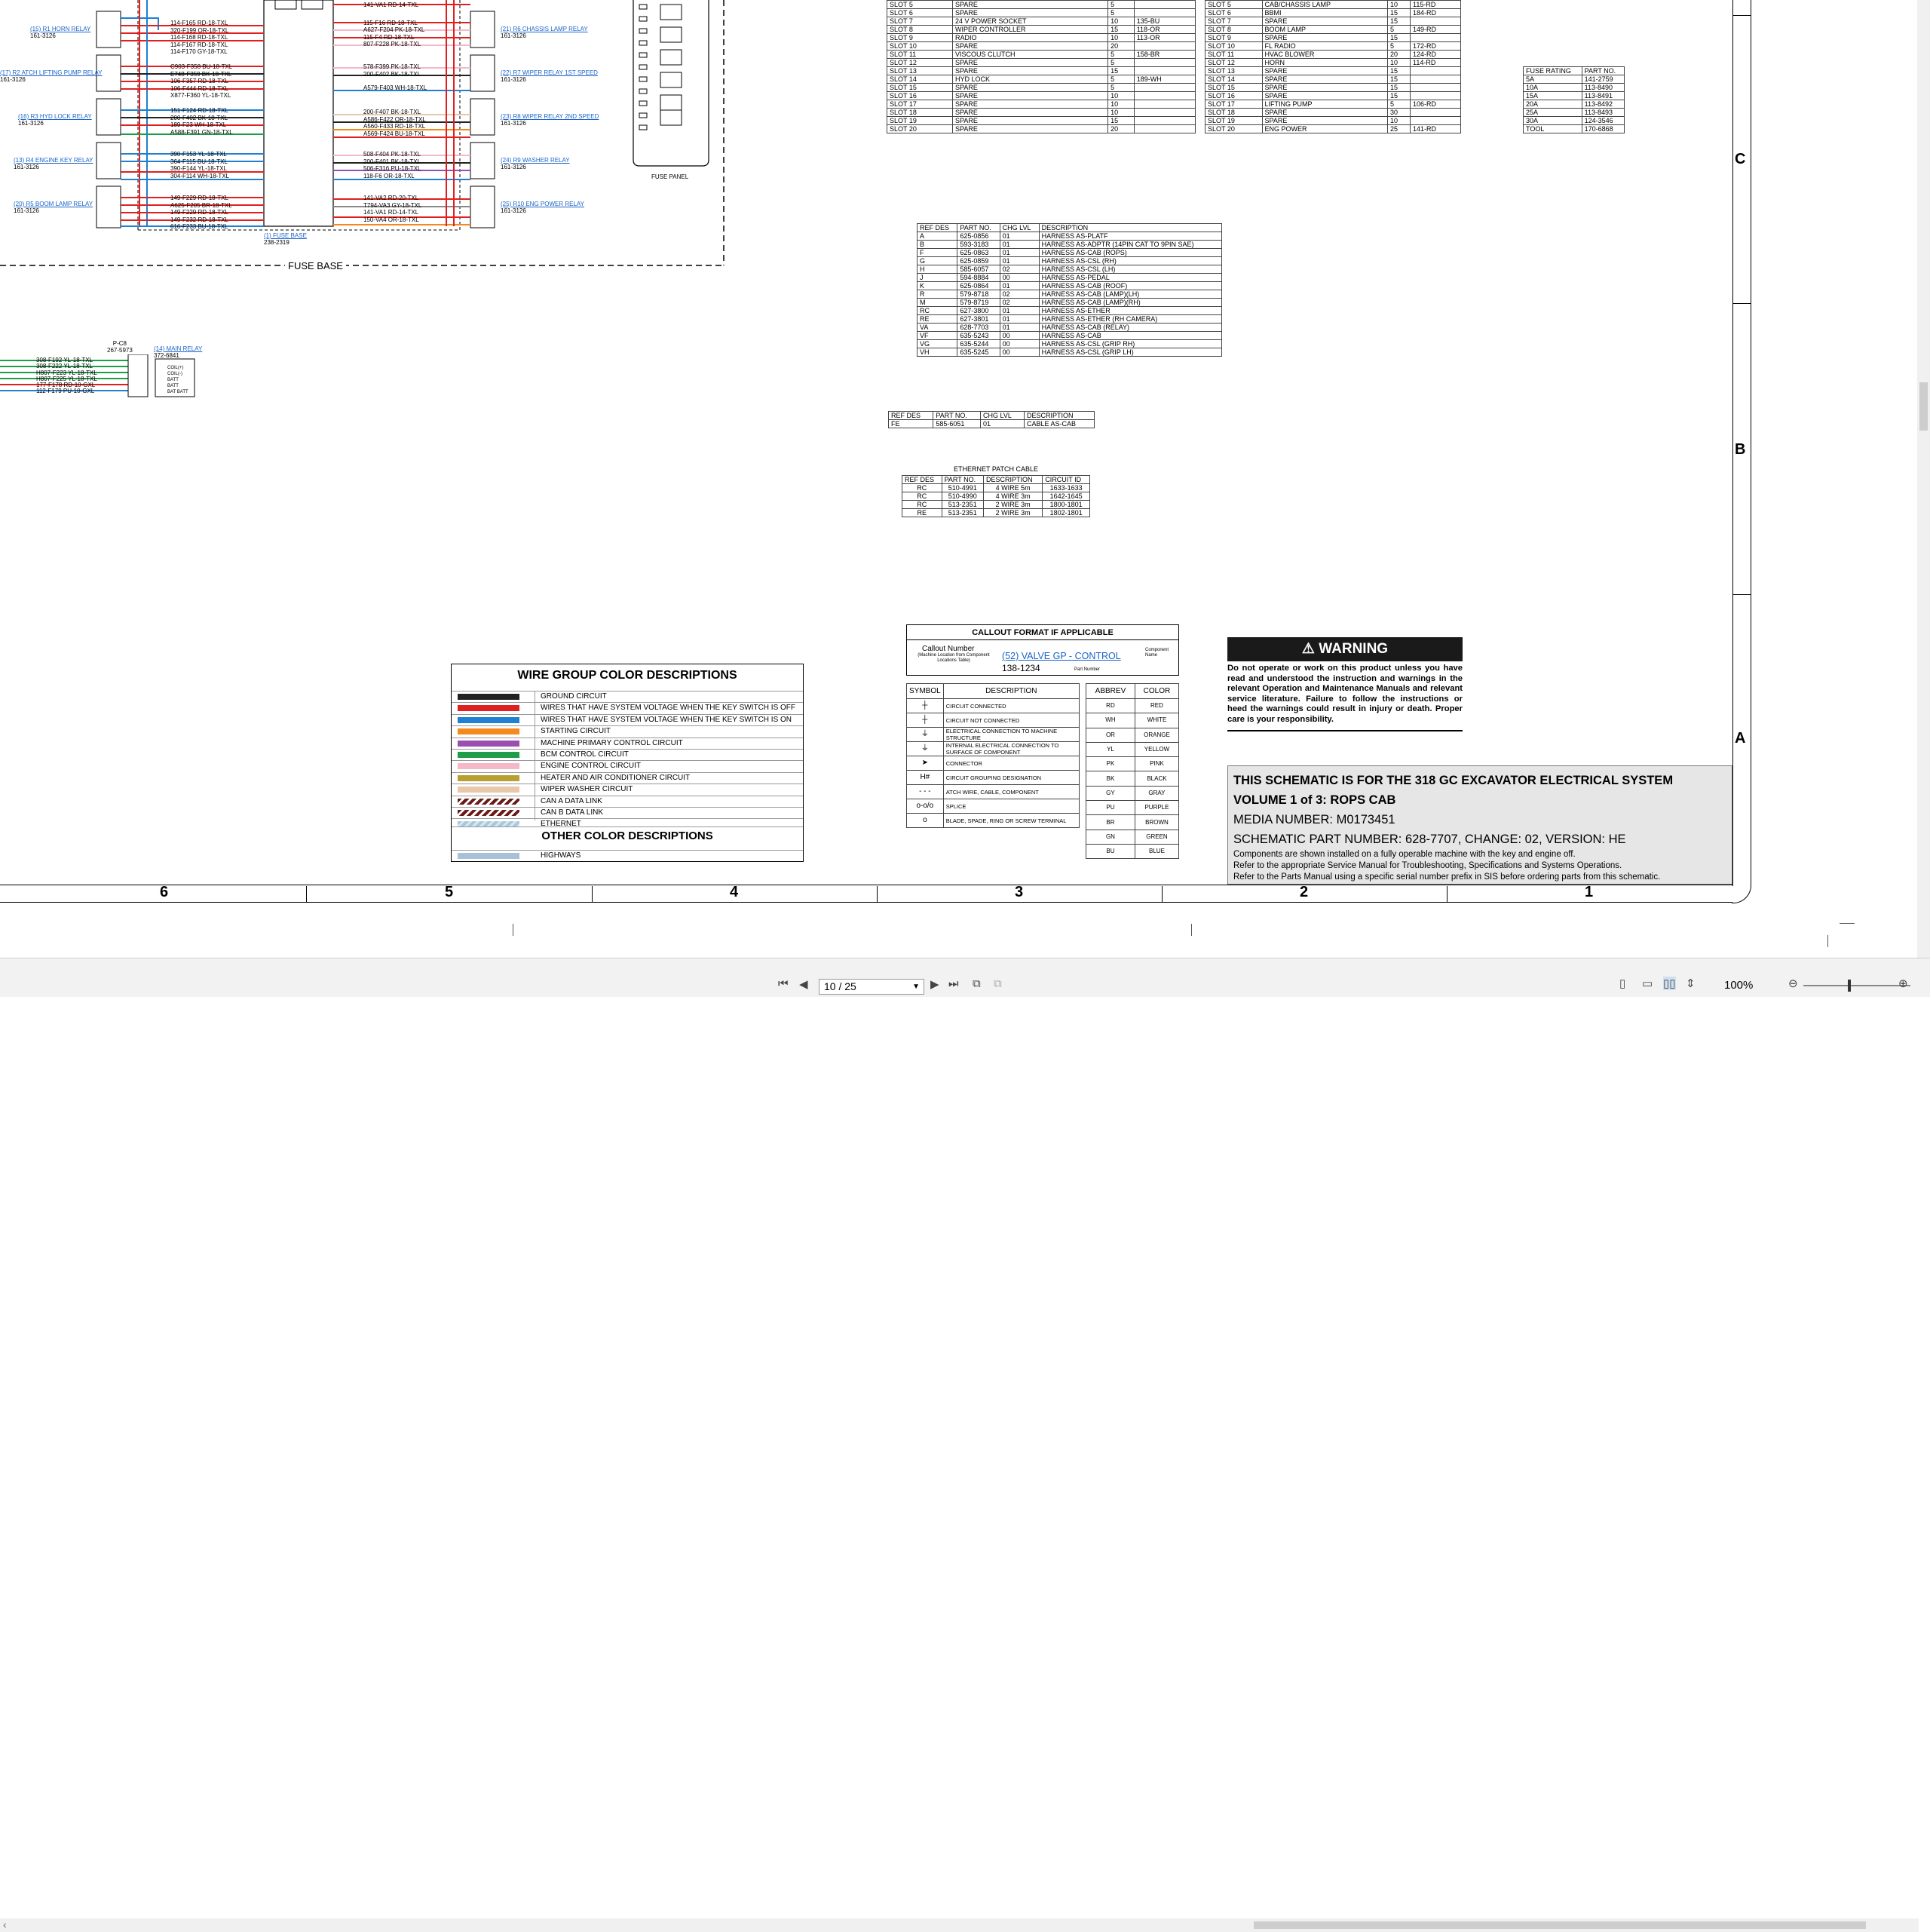  What do you see at coordinates (1059, 415) in the screenshot?
I see `column-header: DESCRIPTION` at bounding box center [1059, 415].